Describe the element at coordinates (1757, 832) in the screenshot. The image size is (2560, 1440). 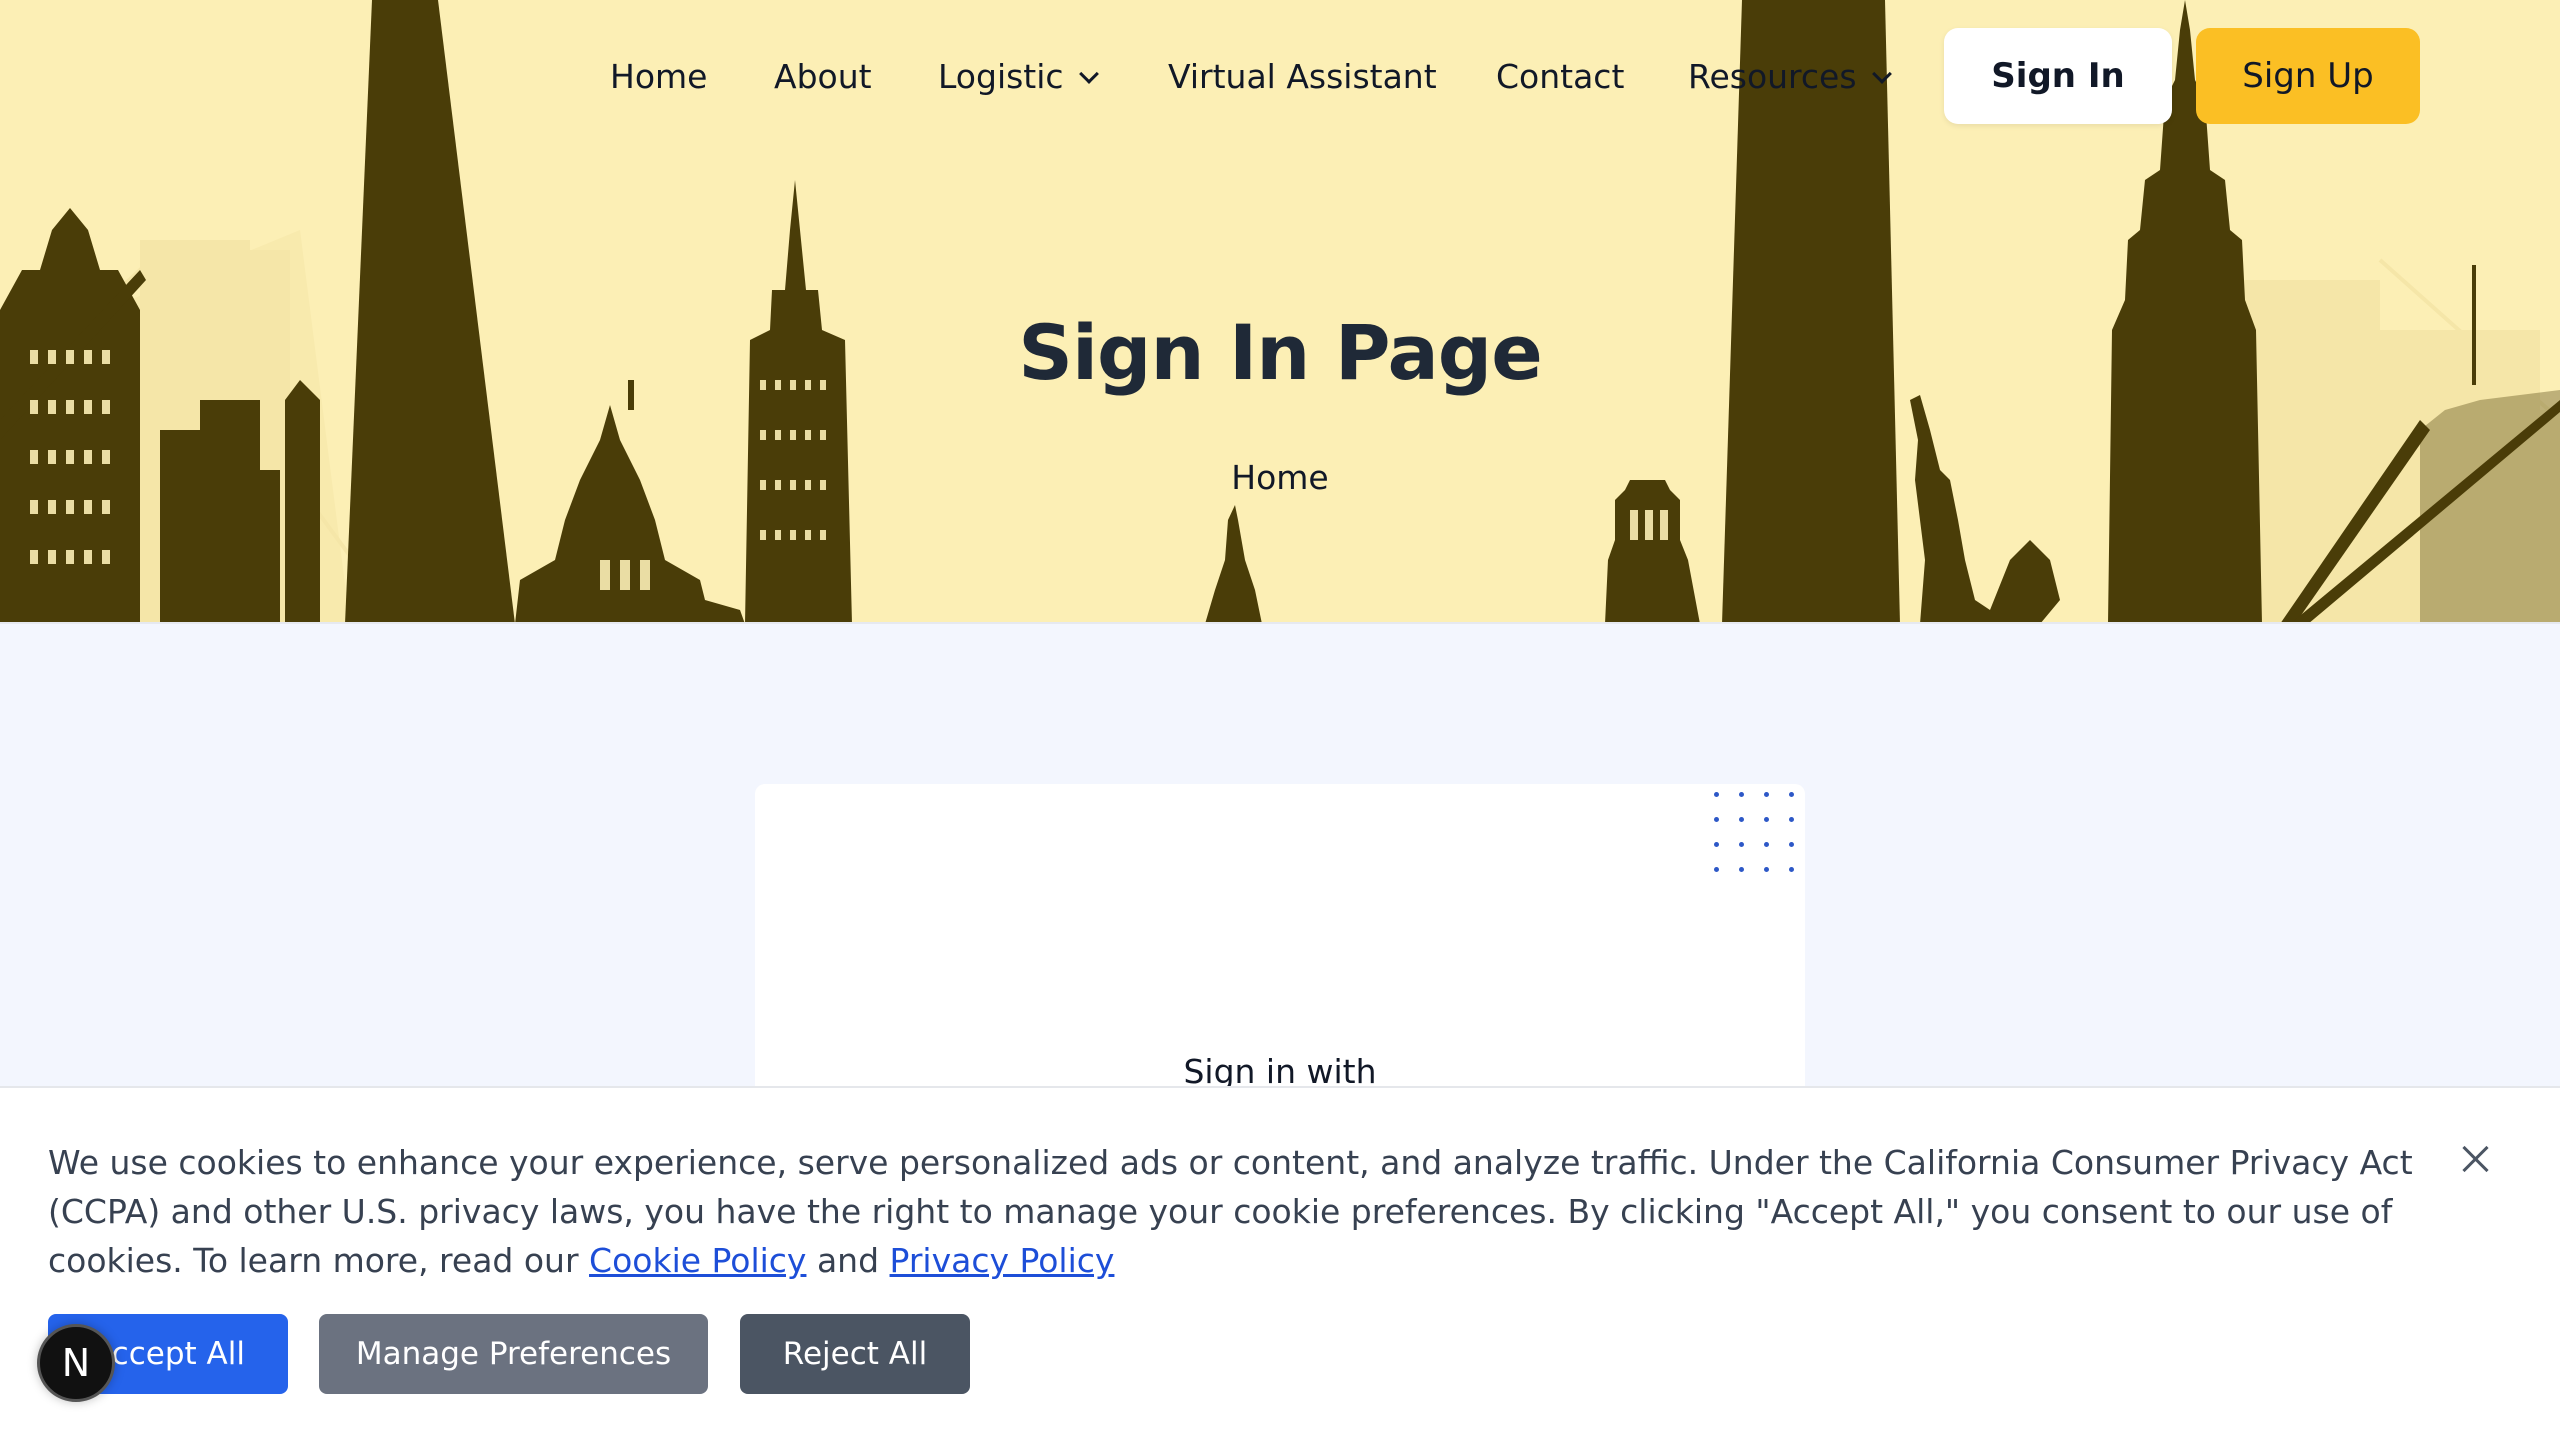
I see `decorative-dot-grid` at that location.